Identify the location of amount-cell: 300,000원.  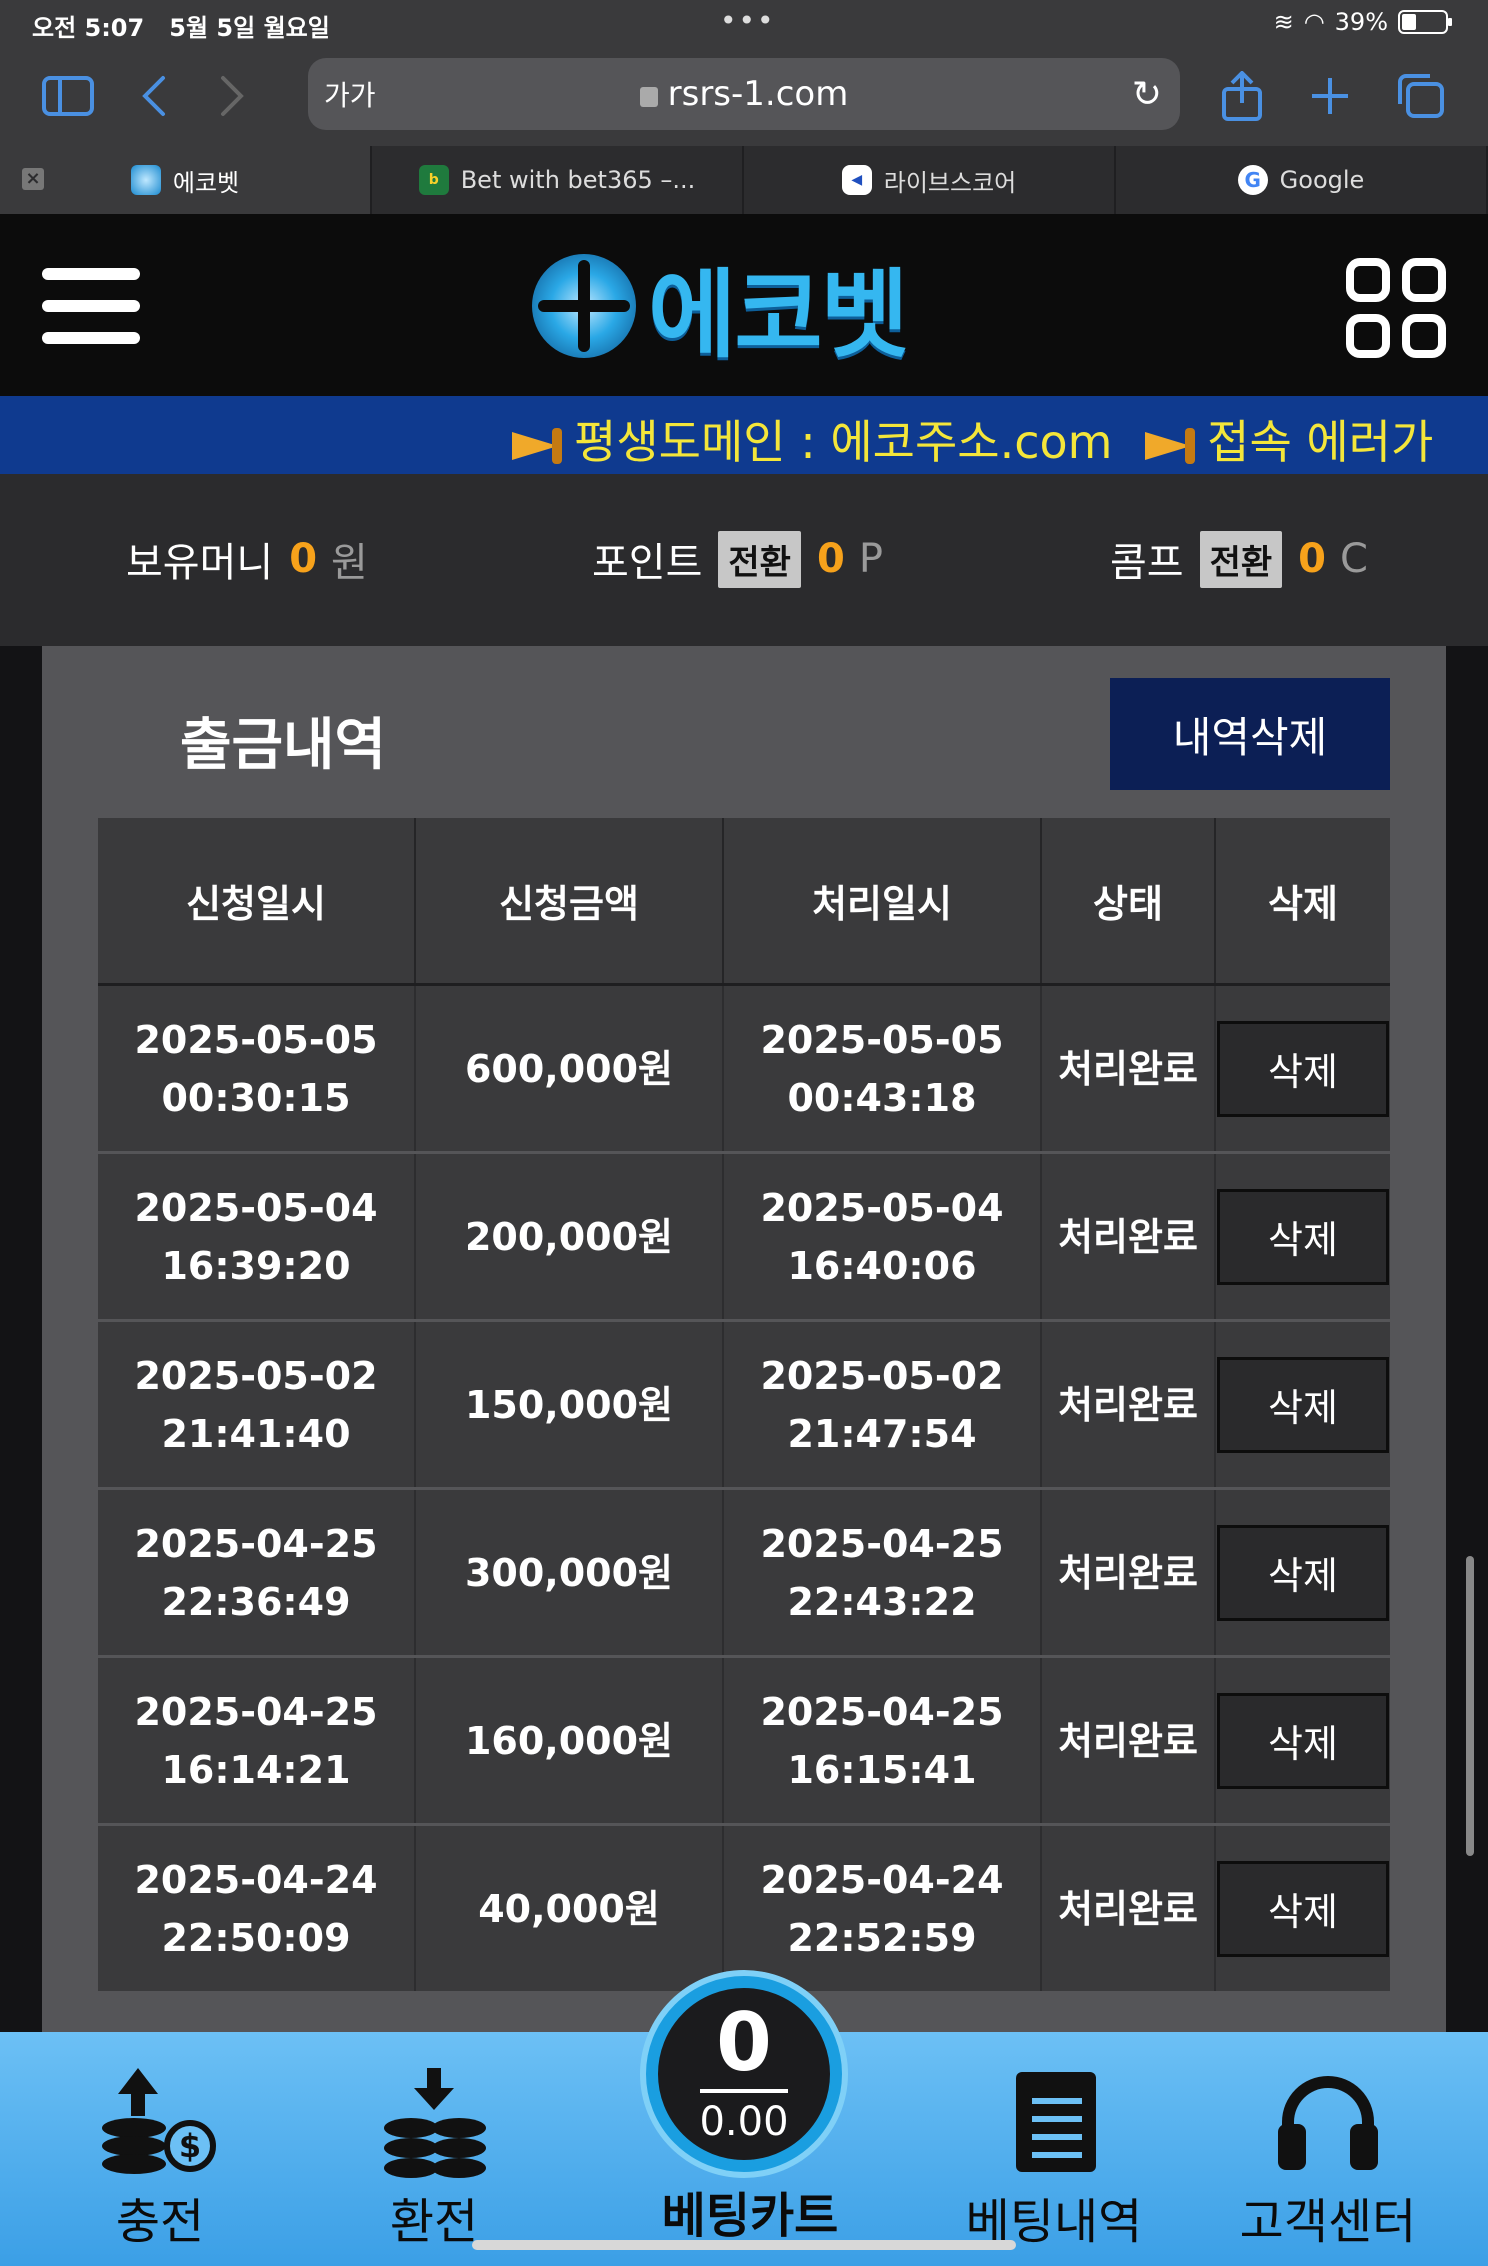
(570, 1572).